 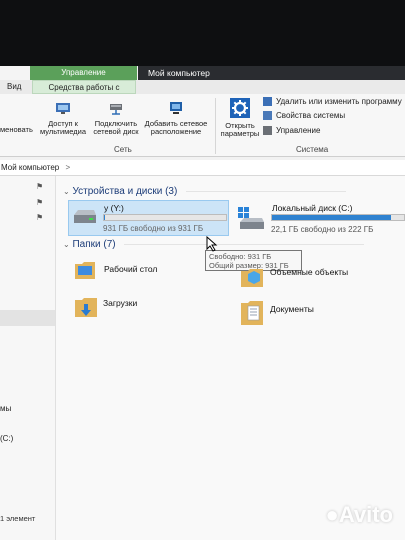 I want to click on open-settings-label: Открыть параметры, so click(x=240, y=129).